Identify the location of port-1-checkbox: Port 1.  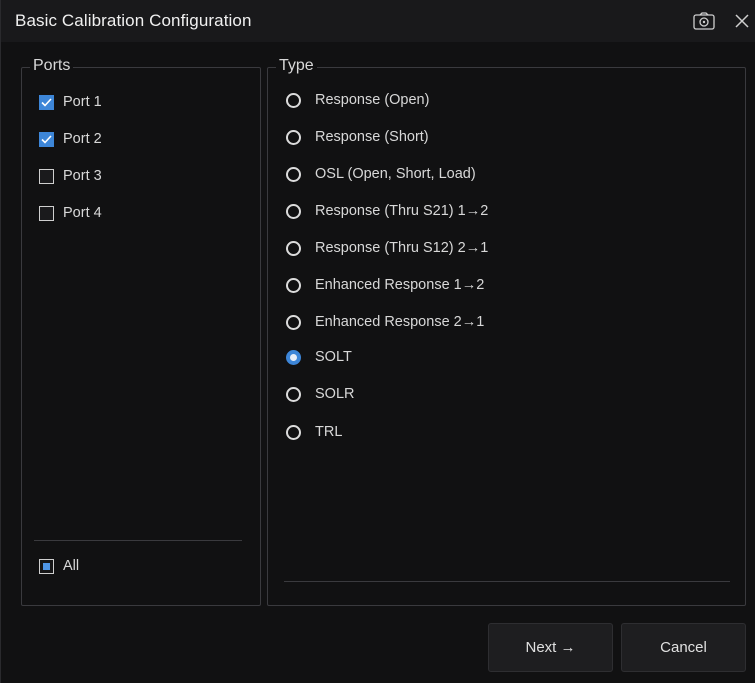
(70, 102).